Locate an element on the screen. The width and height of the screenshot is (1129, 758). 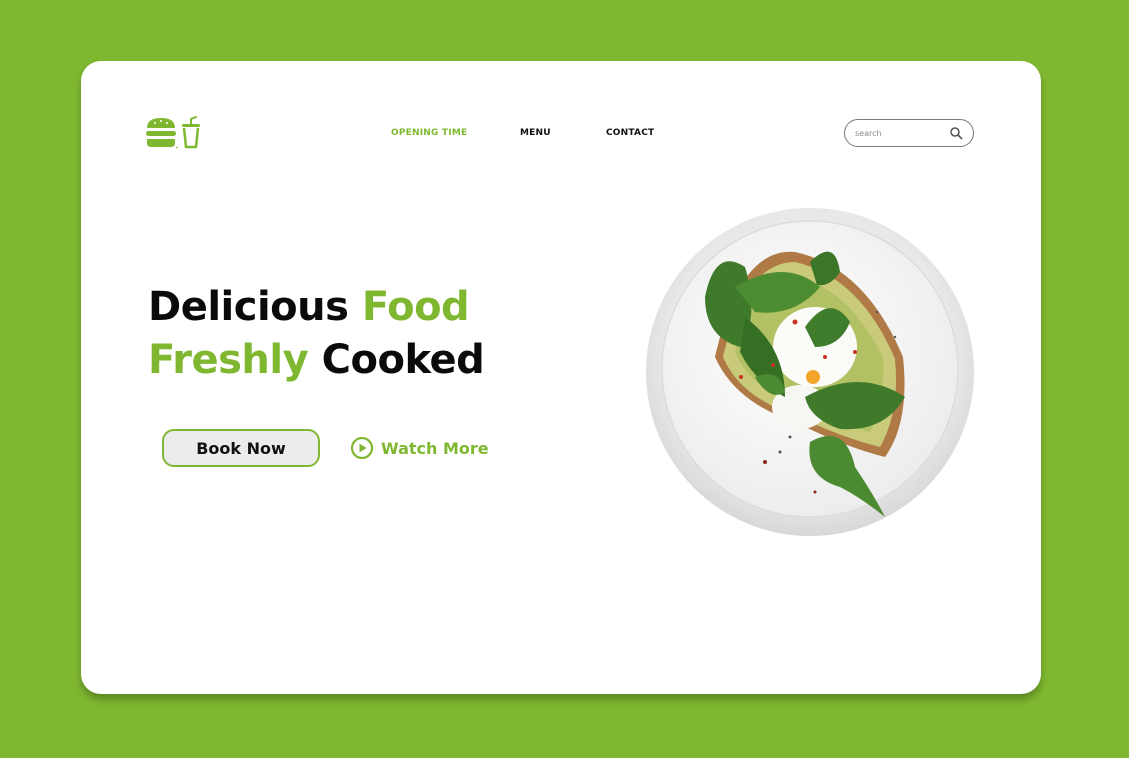
food-plate-image is located at coordinates (810, 372).